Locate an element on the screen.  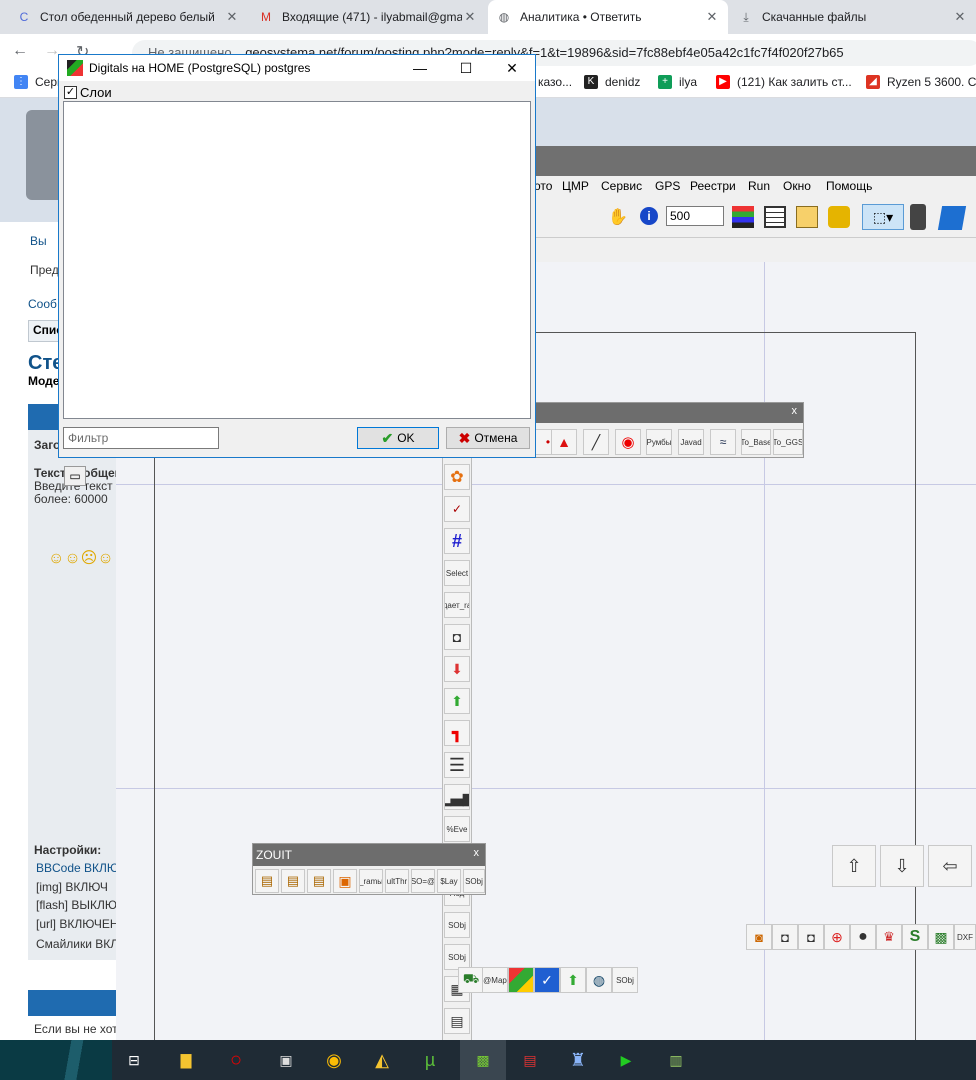
point-icon: ⊕ is located at coordinates (837, 937).